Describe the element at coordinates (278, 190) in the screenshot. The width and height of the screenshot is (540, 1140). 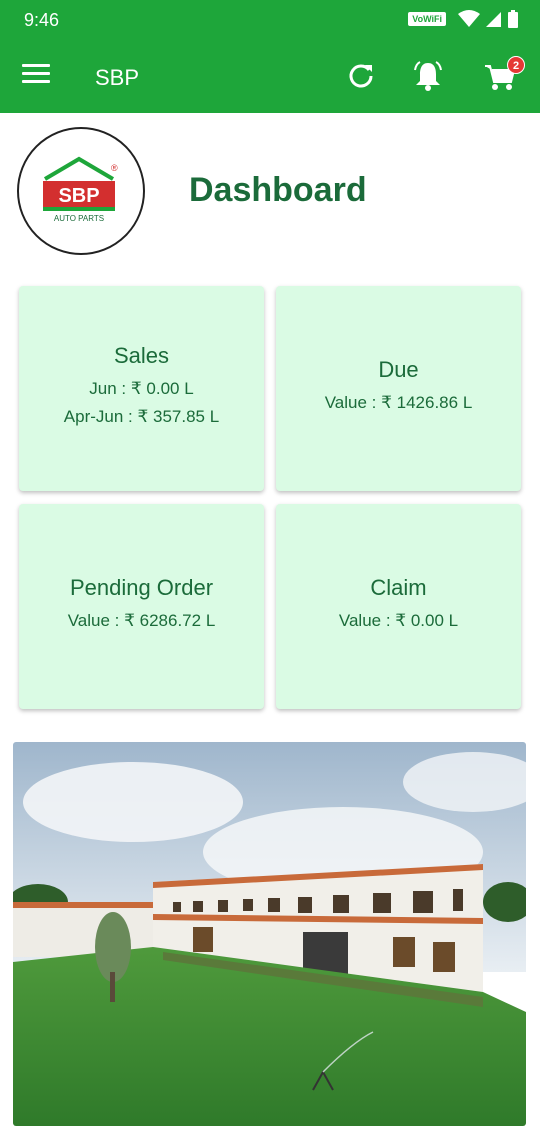
I see `page-title: Dashboard` at that location.